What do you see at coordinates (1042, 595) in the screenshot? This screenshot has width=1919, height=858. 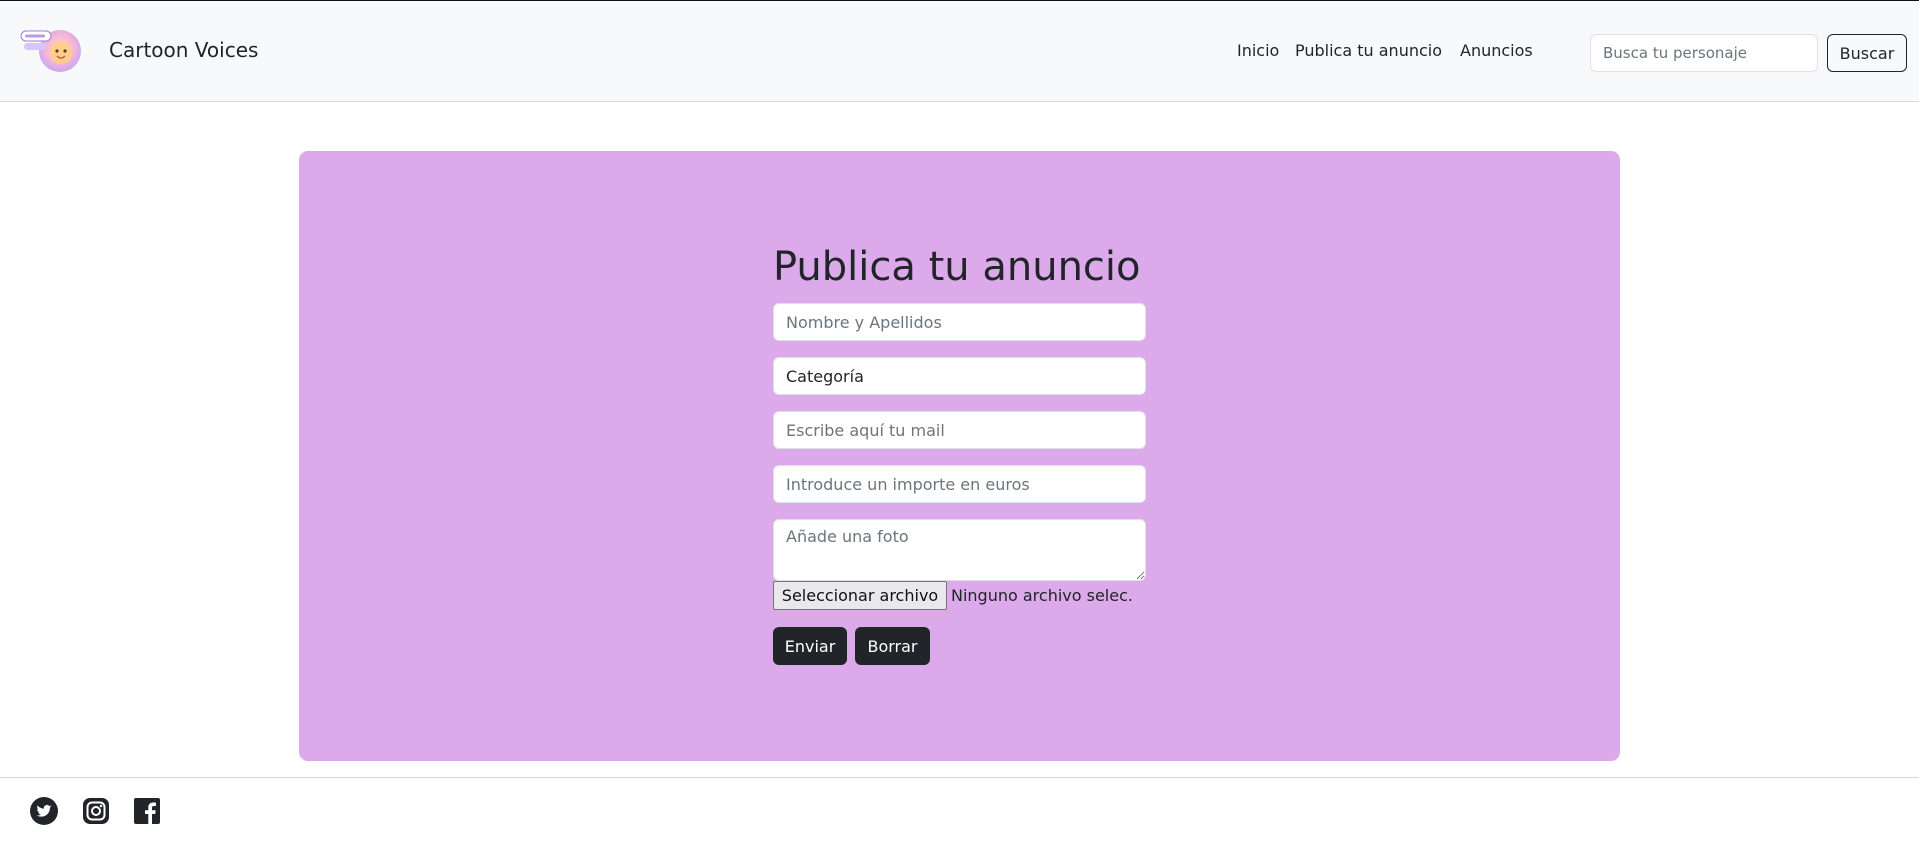 I see `file-status-text: Ninguno archivo selec.` at bounding box center [1042, 595].